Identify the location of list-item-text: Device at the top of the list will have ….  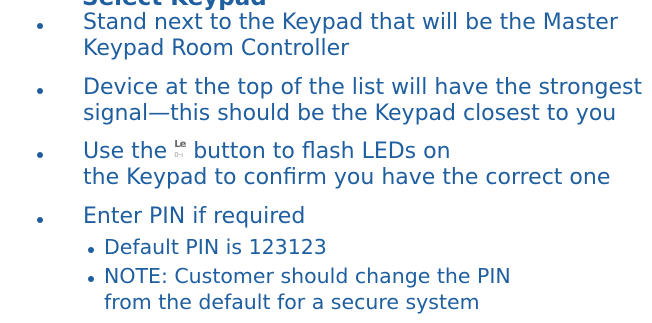
(363, 87).